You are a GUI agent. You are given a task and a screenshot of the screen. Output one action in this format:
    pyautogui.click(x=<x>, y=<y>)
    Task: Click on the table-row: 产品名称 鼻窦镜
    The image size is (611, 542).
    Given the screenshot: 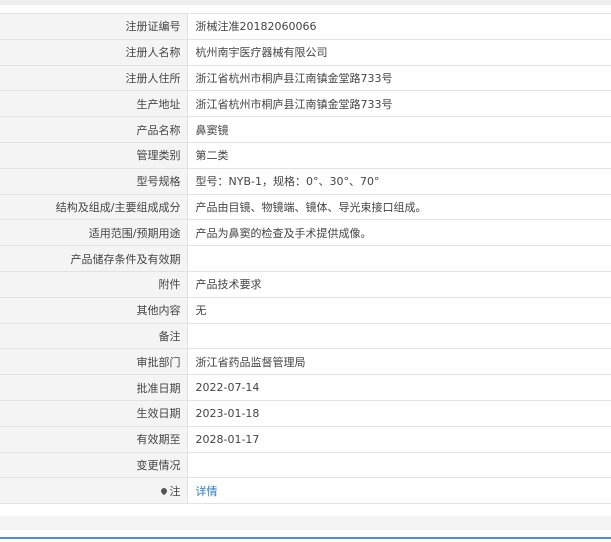 What is the action you would take?
    pyautogui.click(x=305, y=129)
    